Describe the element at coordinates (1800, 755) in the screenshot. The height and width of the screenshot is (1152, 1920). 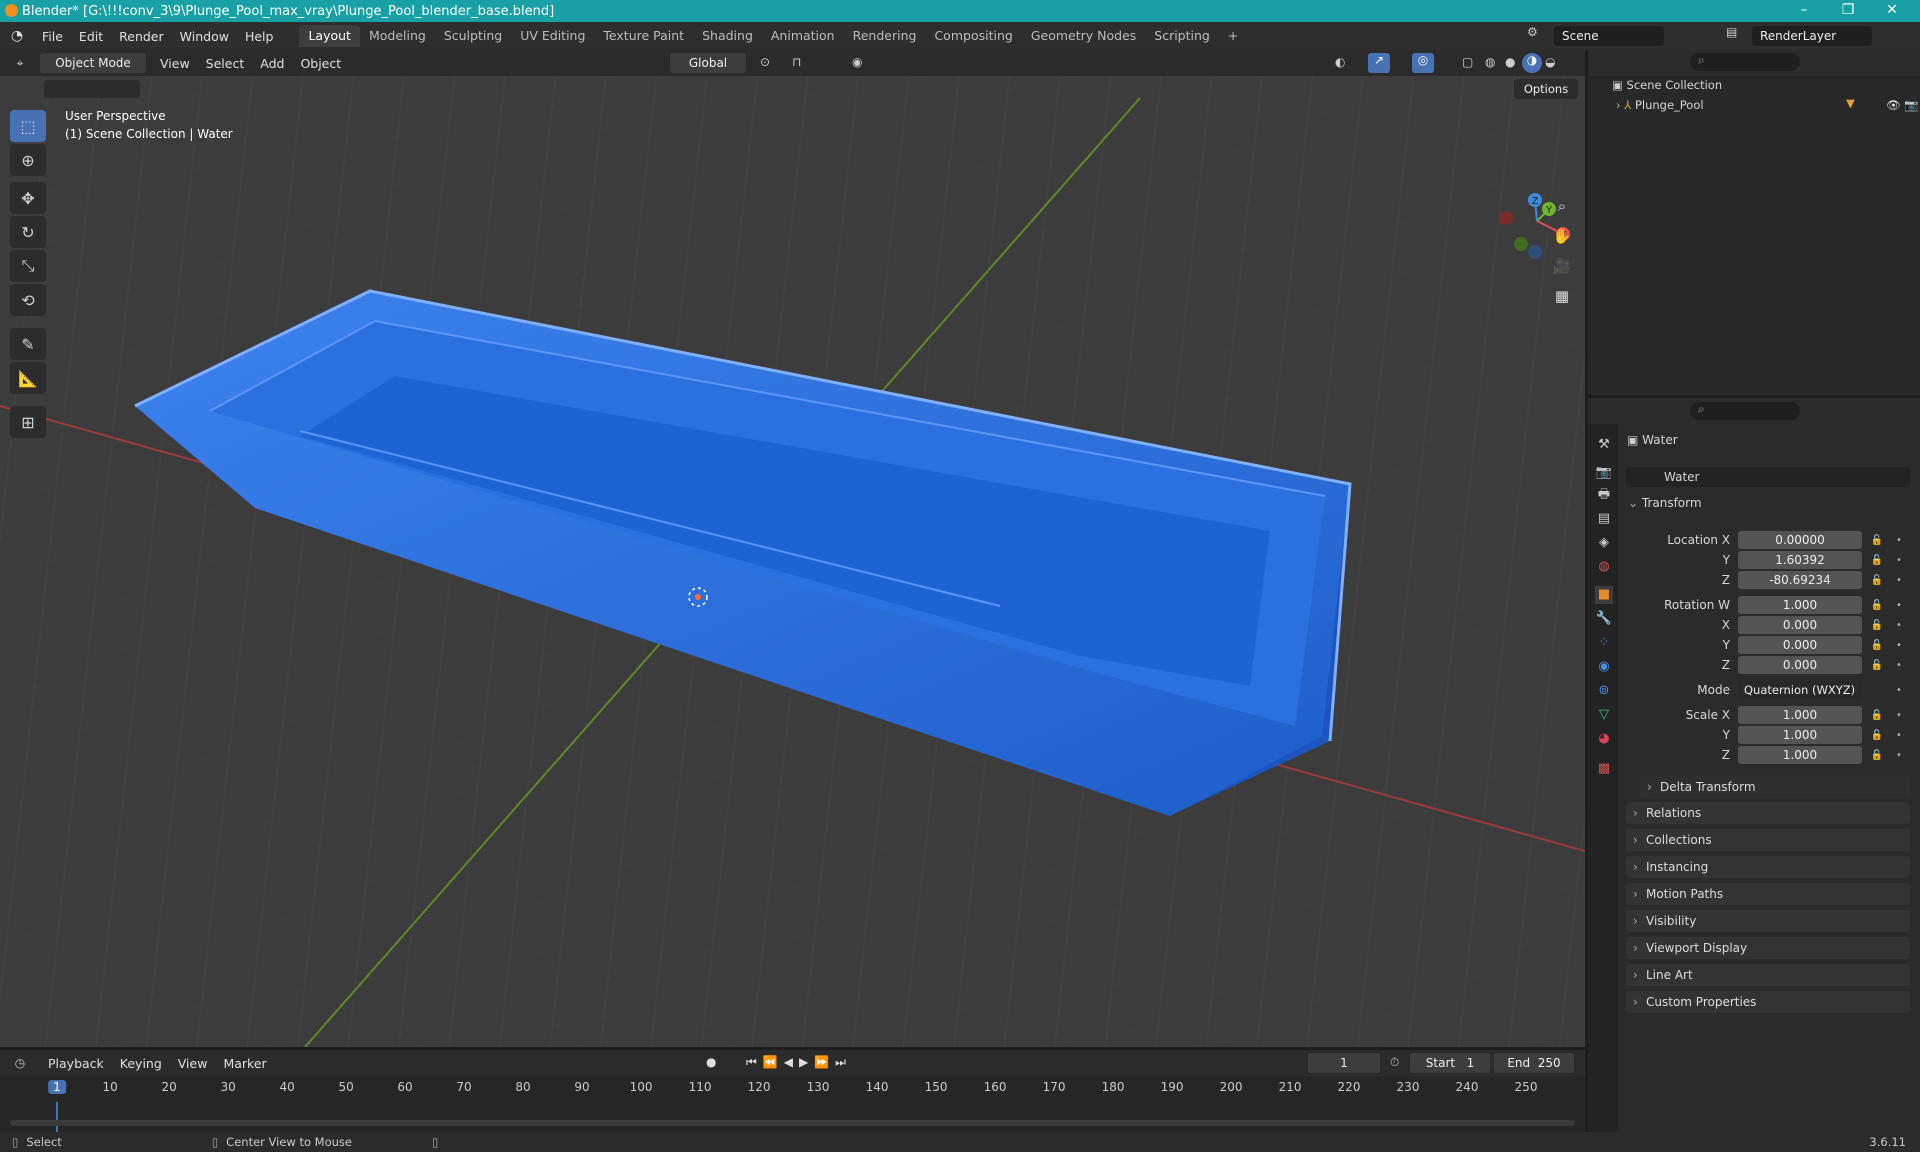
I see `scale-z-field: 1.000` at that location.